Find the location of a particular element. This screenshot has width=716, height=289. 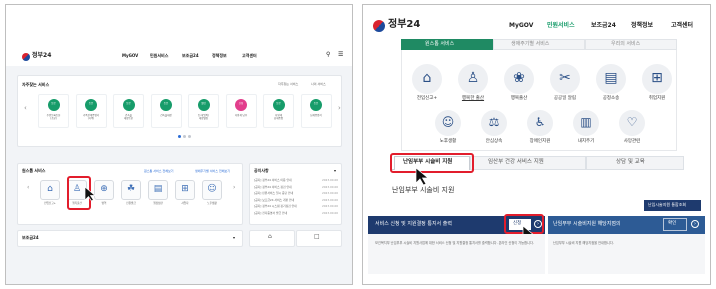

search-icon: ⚲ is located at coordinates (328, 55).